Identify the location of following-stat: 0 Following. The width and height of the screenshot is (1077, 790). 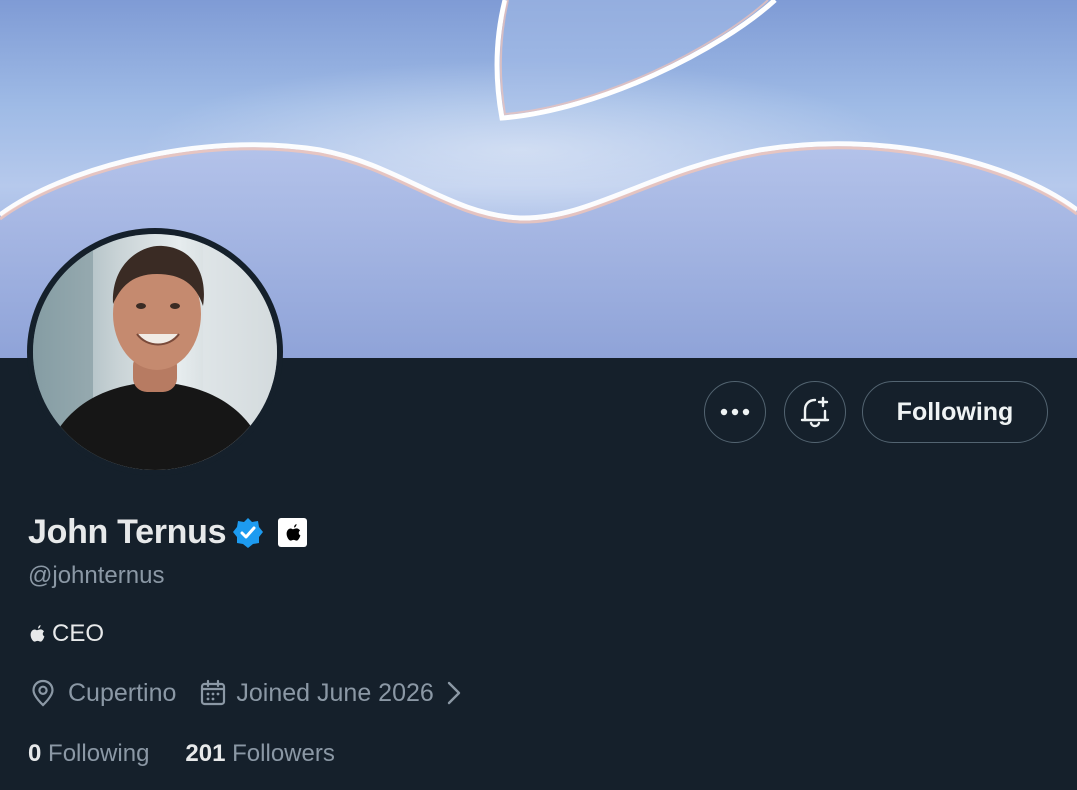
(88, 754).